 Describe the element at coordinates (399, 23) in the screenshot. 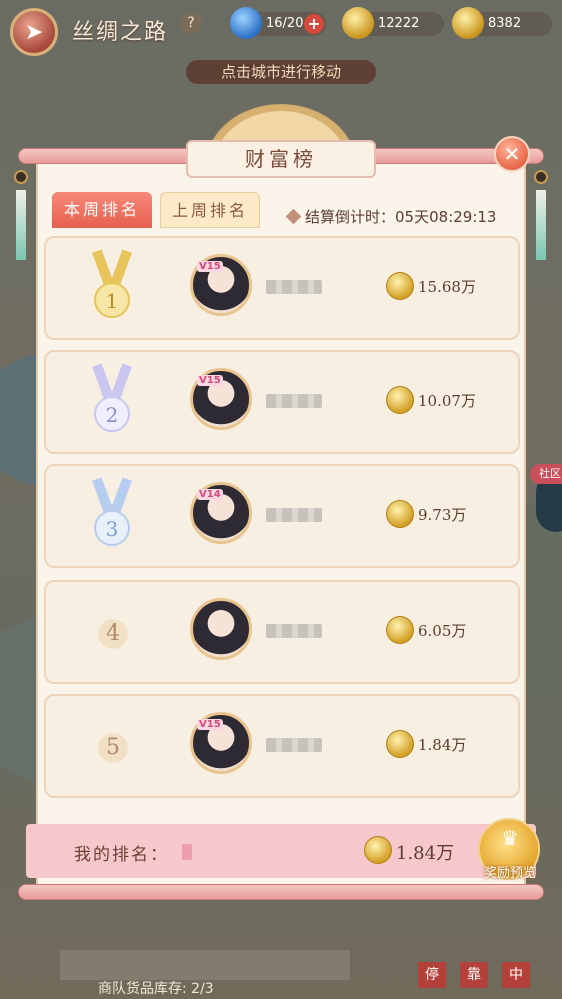

I see `gold-value: 12222` at that location.